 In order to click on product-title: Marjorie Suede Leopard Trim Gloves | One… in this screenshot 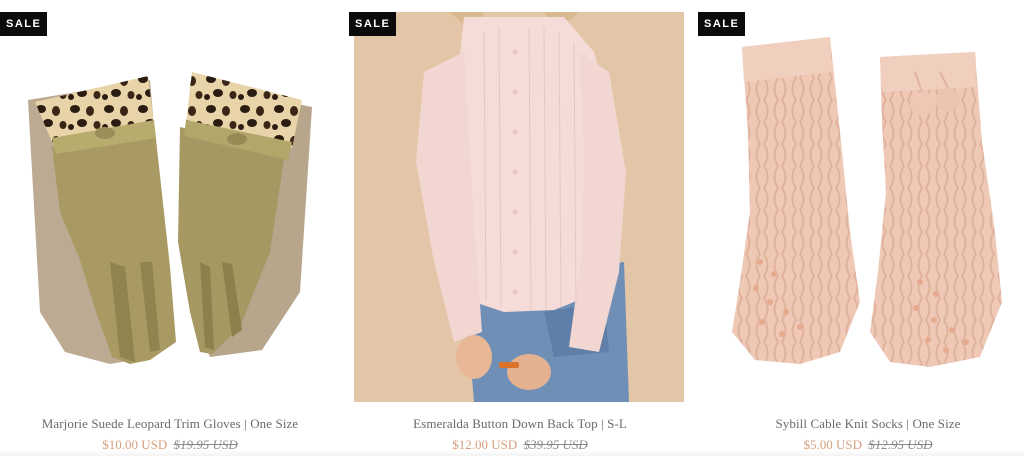, I will do `click(170, 424)`.